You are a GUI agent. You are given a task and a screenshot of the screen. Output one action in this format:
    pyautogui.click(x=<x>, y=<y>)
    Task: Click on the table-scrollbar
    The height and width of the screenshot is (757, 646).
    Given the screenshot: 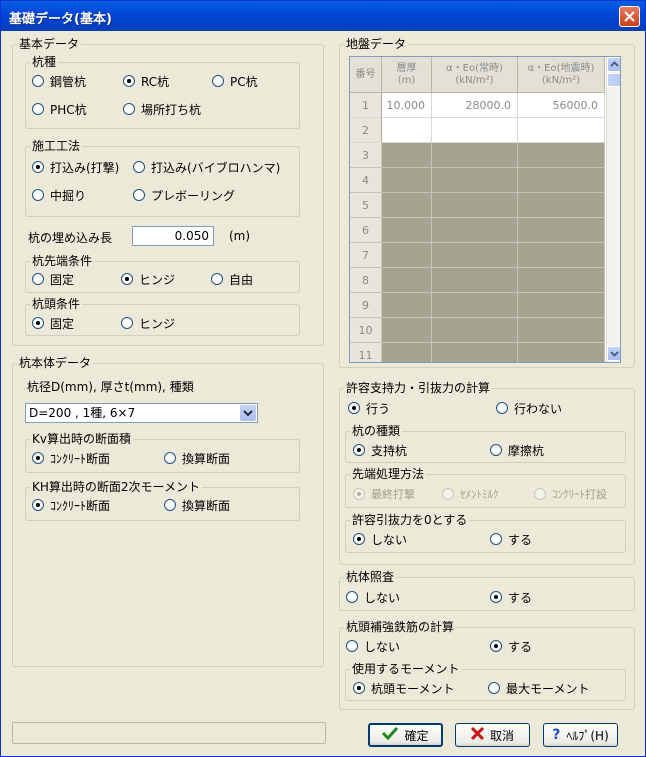 What is the action you would take?
    pyautogui.click(x=613, y=209)
    